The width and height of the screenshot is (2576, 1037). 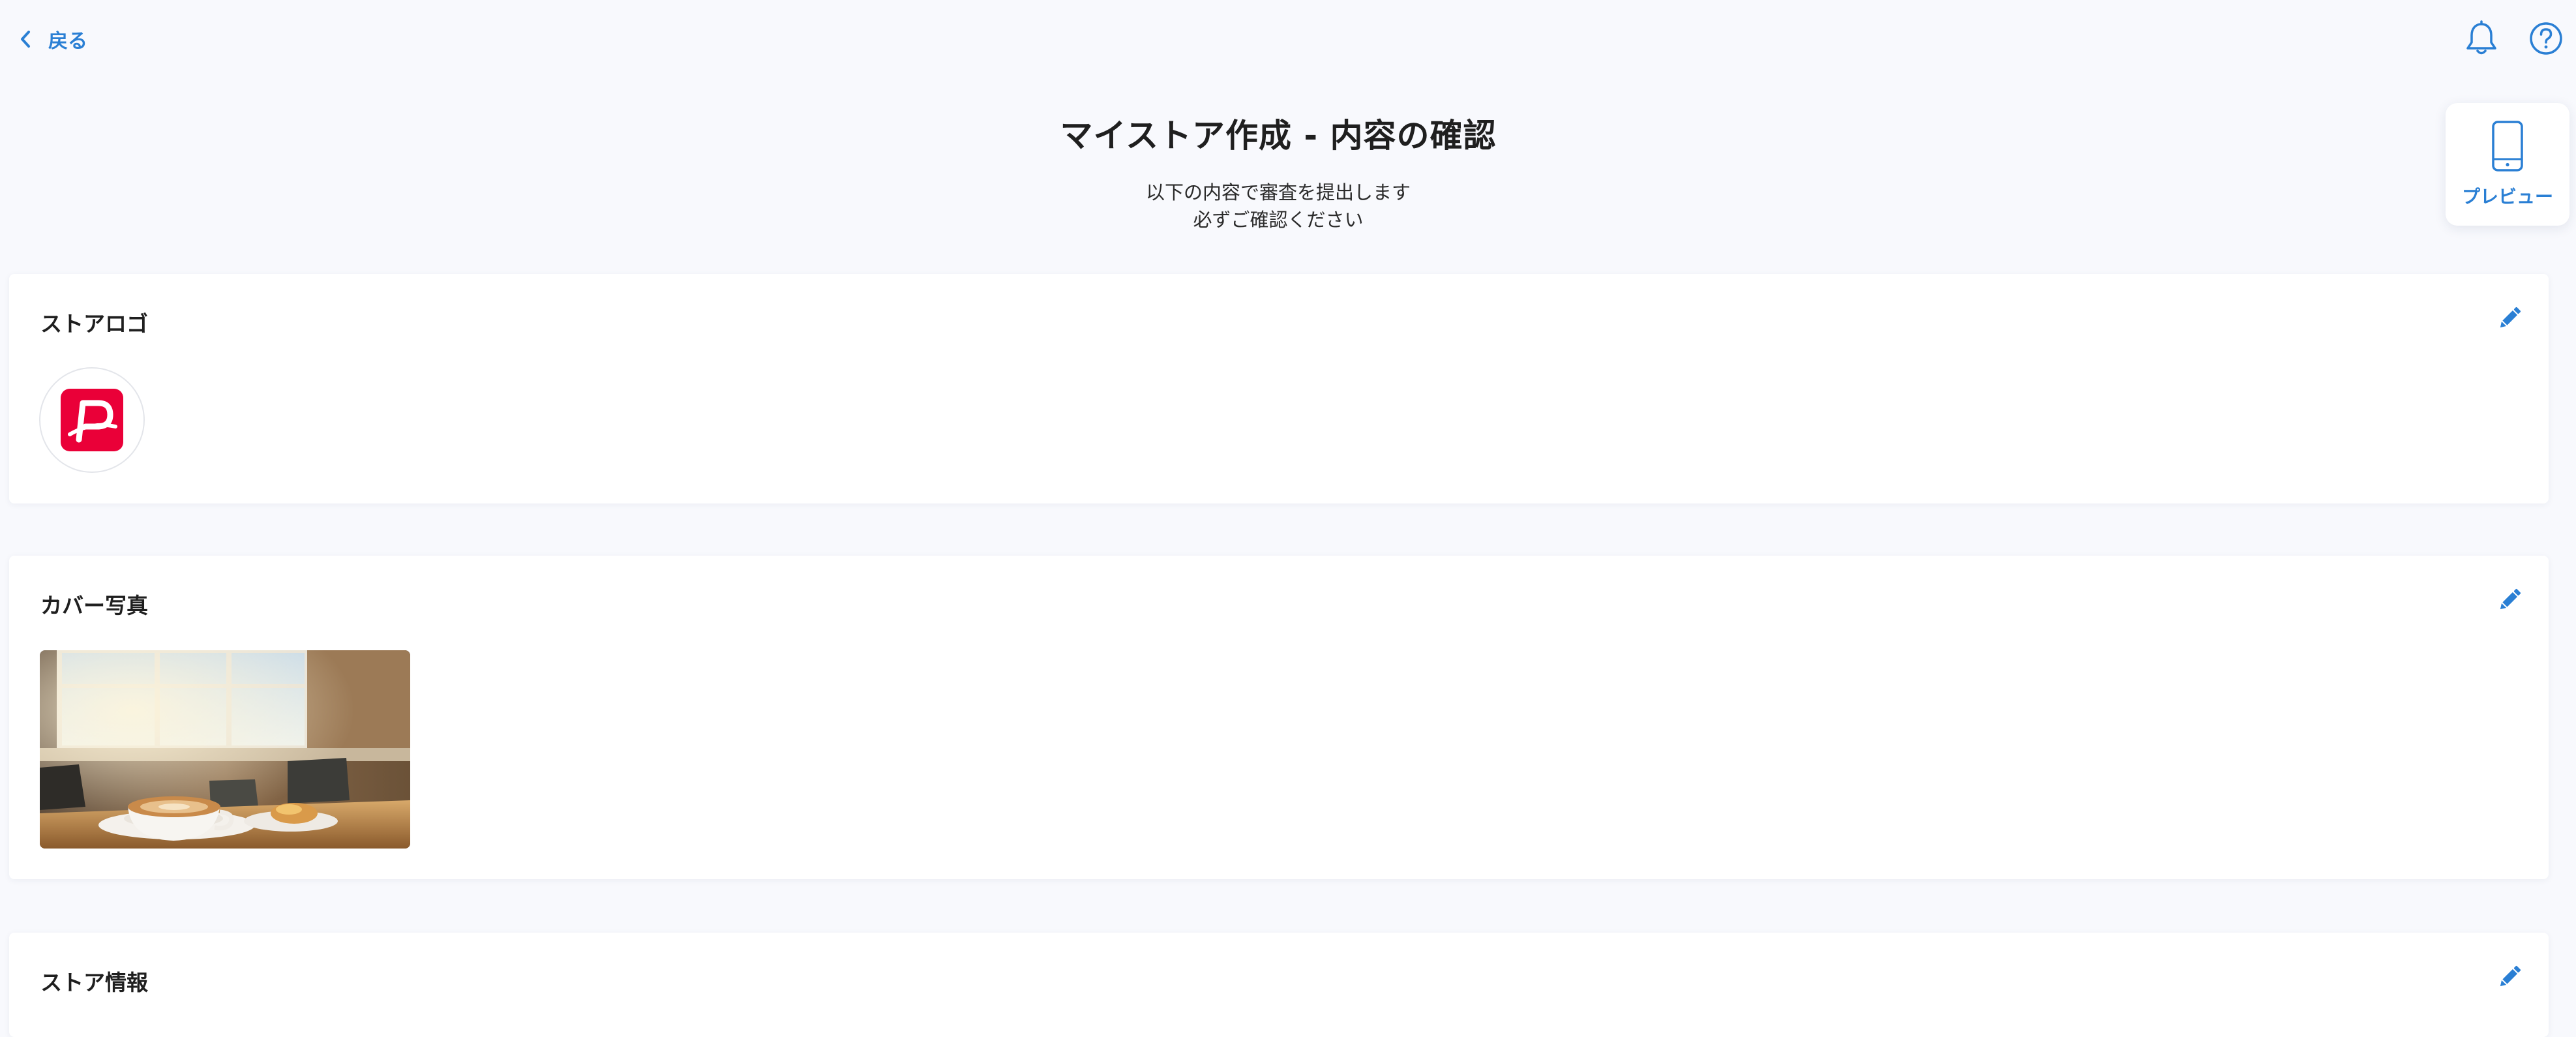 What do you see at coordinates (1278, 192) in the screenshot?
I see `subtitle-line-1: 以下の内容で審査を提出します` at bounding box center [1278, 192].